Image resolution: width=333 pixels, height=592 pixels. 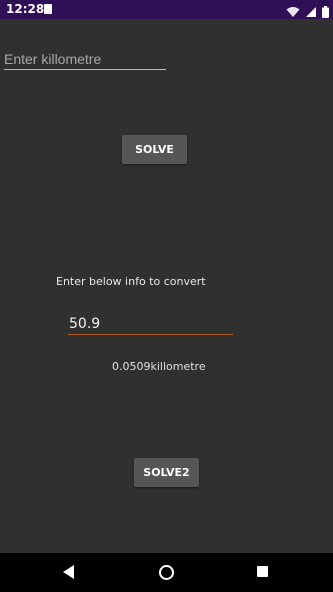 I want to click on back-icon, so click(x=68, y=572).